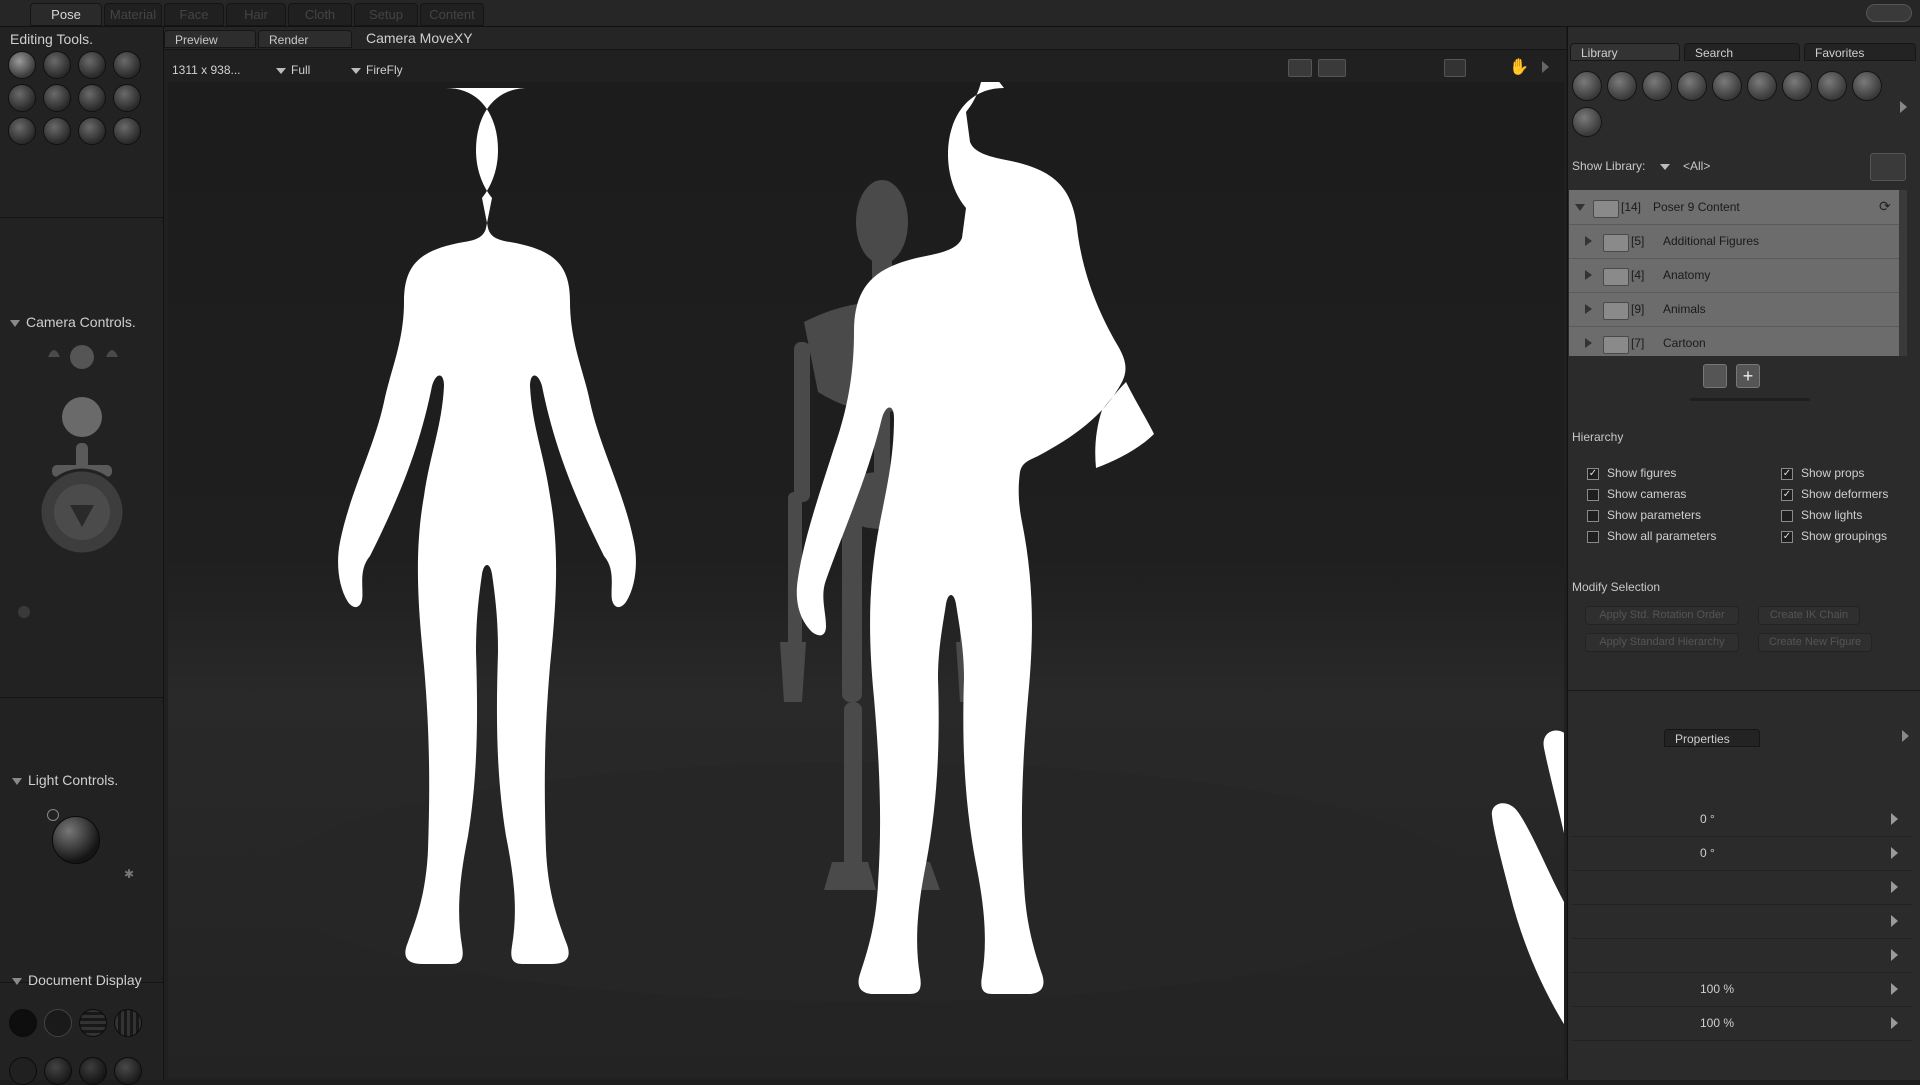 The width and height of the screenshot is (1920, 1085). What do you see at coordinates (23, 1023) in the screenshot?
I see `display-silhouette-icon` at bounding box center [23, 1023].